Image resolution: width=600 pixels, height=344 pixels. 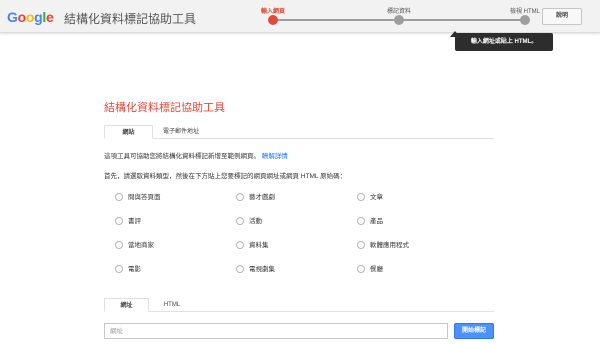 I want to click on page-title: 結構化資料標記協助工具, so click(x=164, y=108).